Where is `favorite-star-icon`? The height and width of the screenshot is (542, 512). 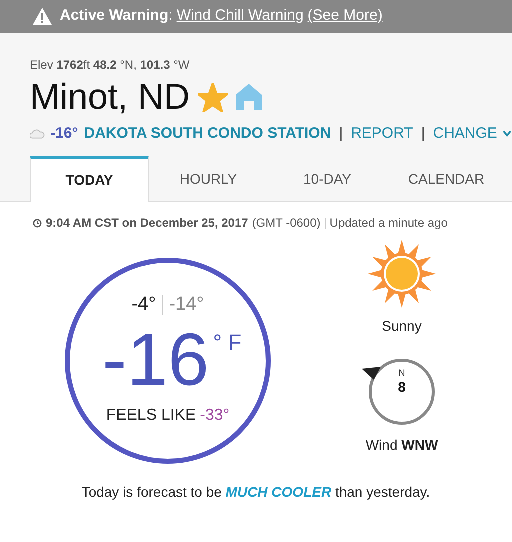
favorite-star-icon is located at coordinates (213, 97).